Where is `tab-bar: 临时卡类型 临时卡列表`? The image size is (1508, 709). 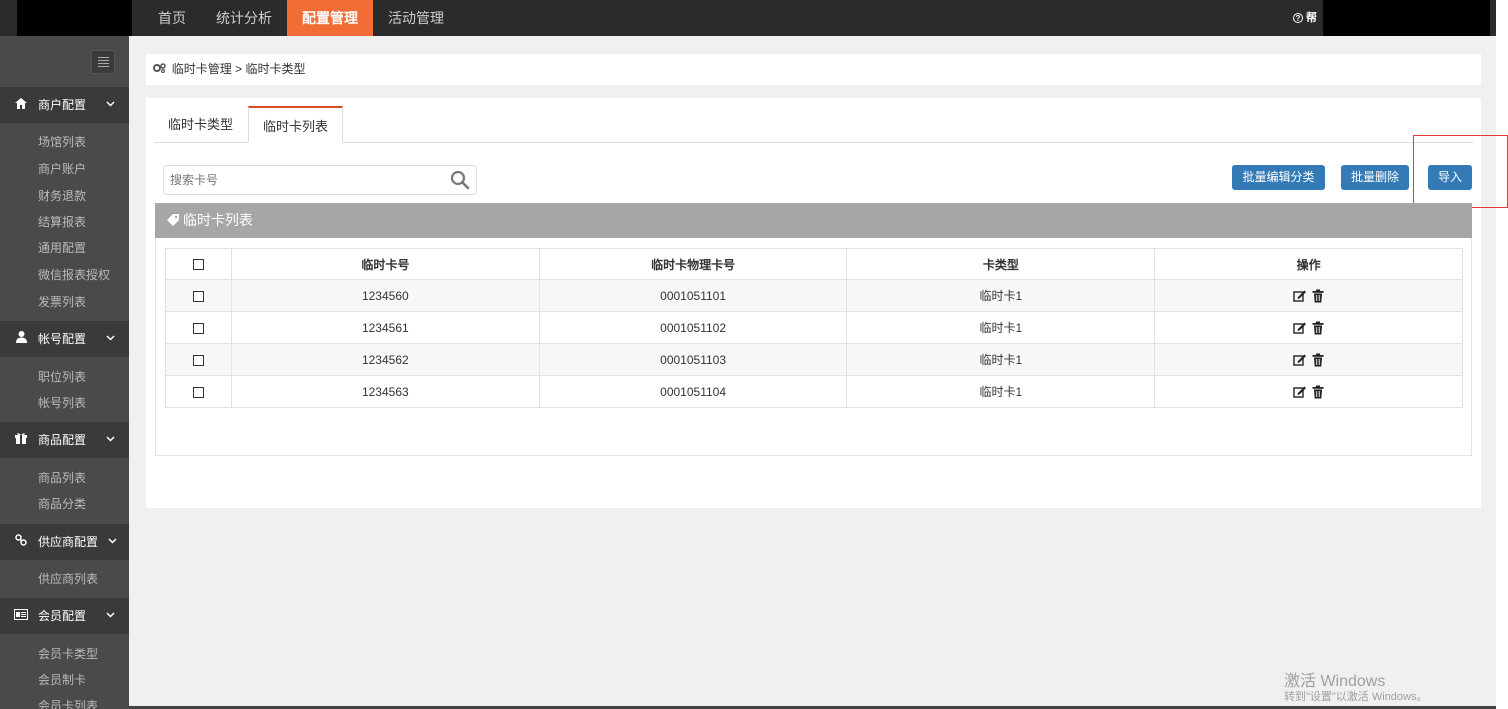 tab-bar: 临时卡类型 临时卡列表 is located at coordinates (813, 124).